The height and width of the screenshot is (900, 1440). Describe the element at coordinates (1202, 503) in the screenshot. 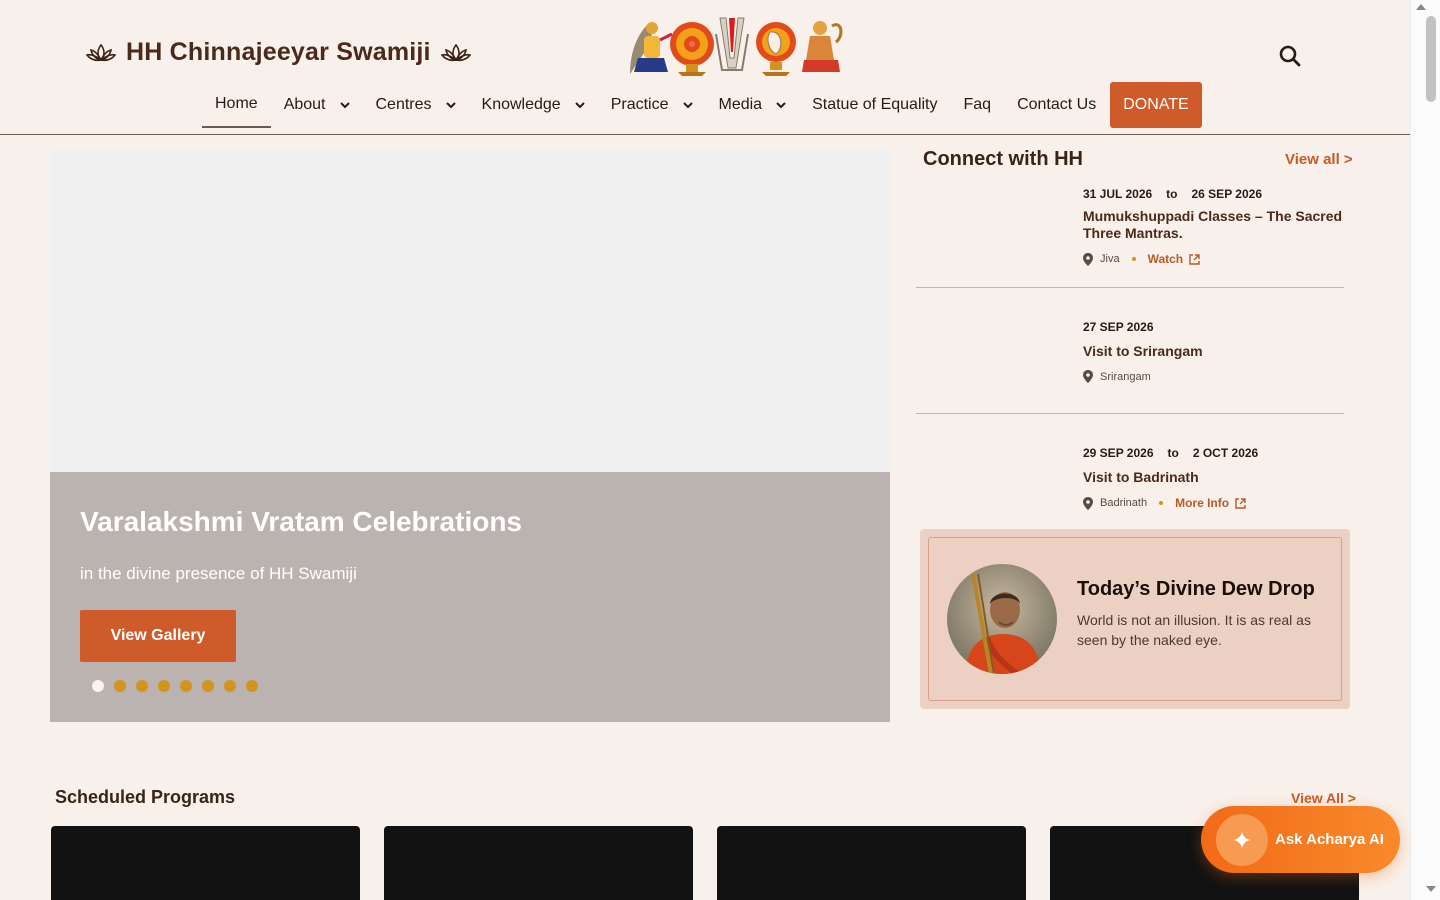

I see `event-link-label: More Info` at that location.